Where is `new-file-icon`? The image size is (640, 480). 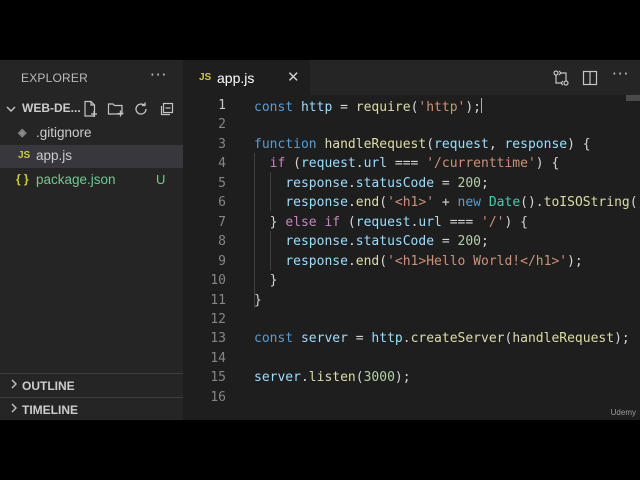
new-file-icon is located at coordinates (90, 109).